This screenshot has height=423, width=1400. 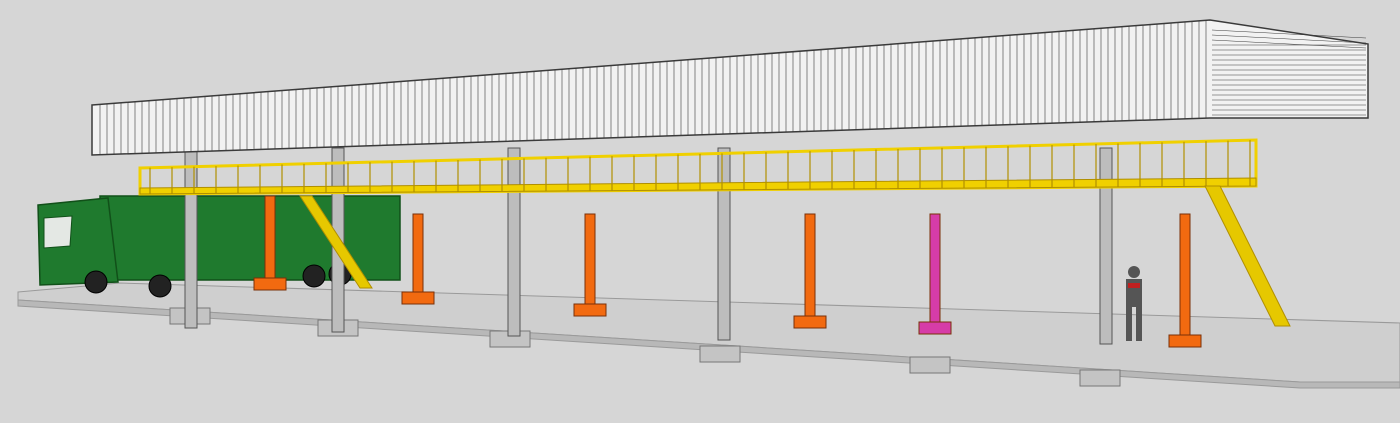 What do you see at coordinates (698, 186) in the screenshot?
I see `walkway-deck` at bounding box center [698, 186].